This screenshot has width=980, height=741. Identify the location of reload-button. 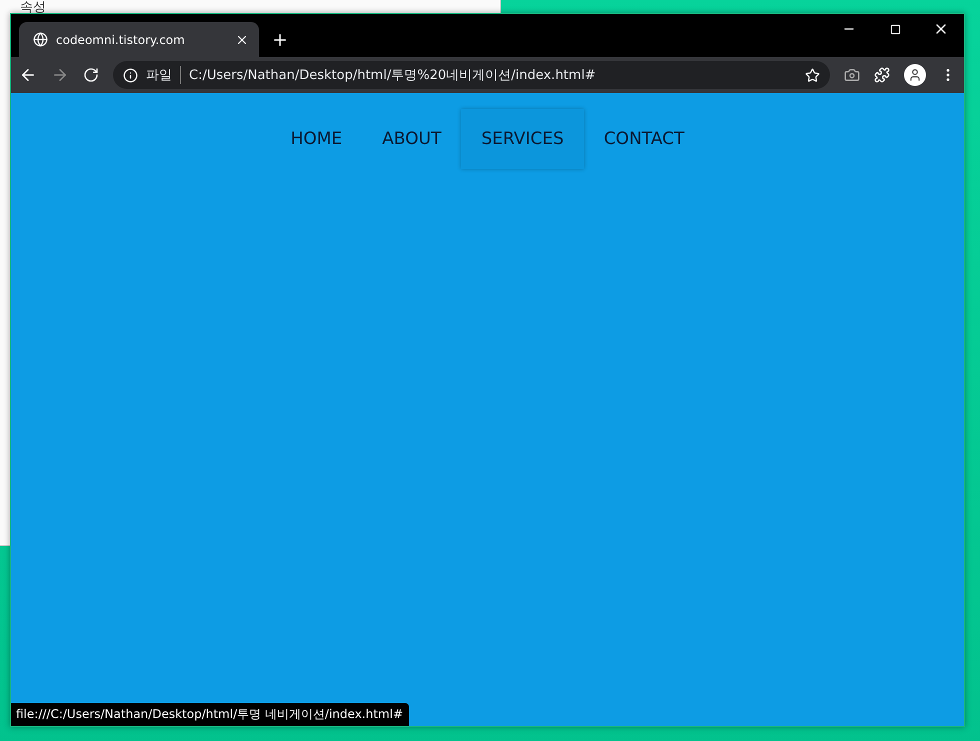
(91, 75).